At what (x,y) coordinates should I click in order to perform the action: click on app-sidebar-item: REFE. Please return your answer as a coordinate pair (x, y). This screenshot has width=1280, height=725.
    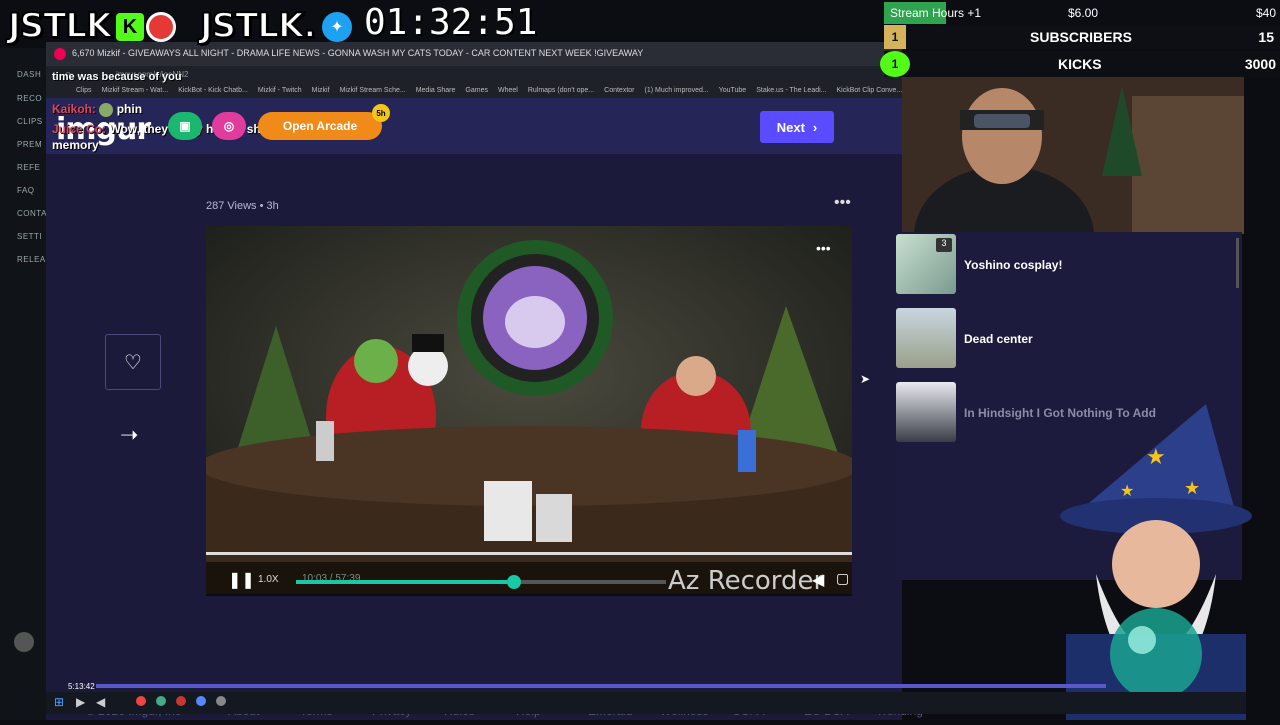
    Looking at the image, I should click on (28, 167).